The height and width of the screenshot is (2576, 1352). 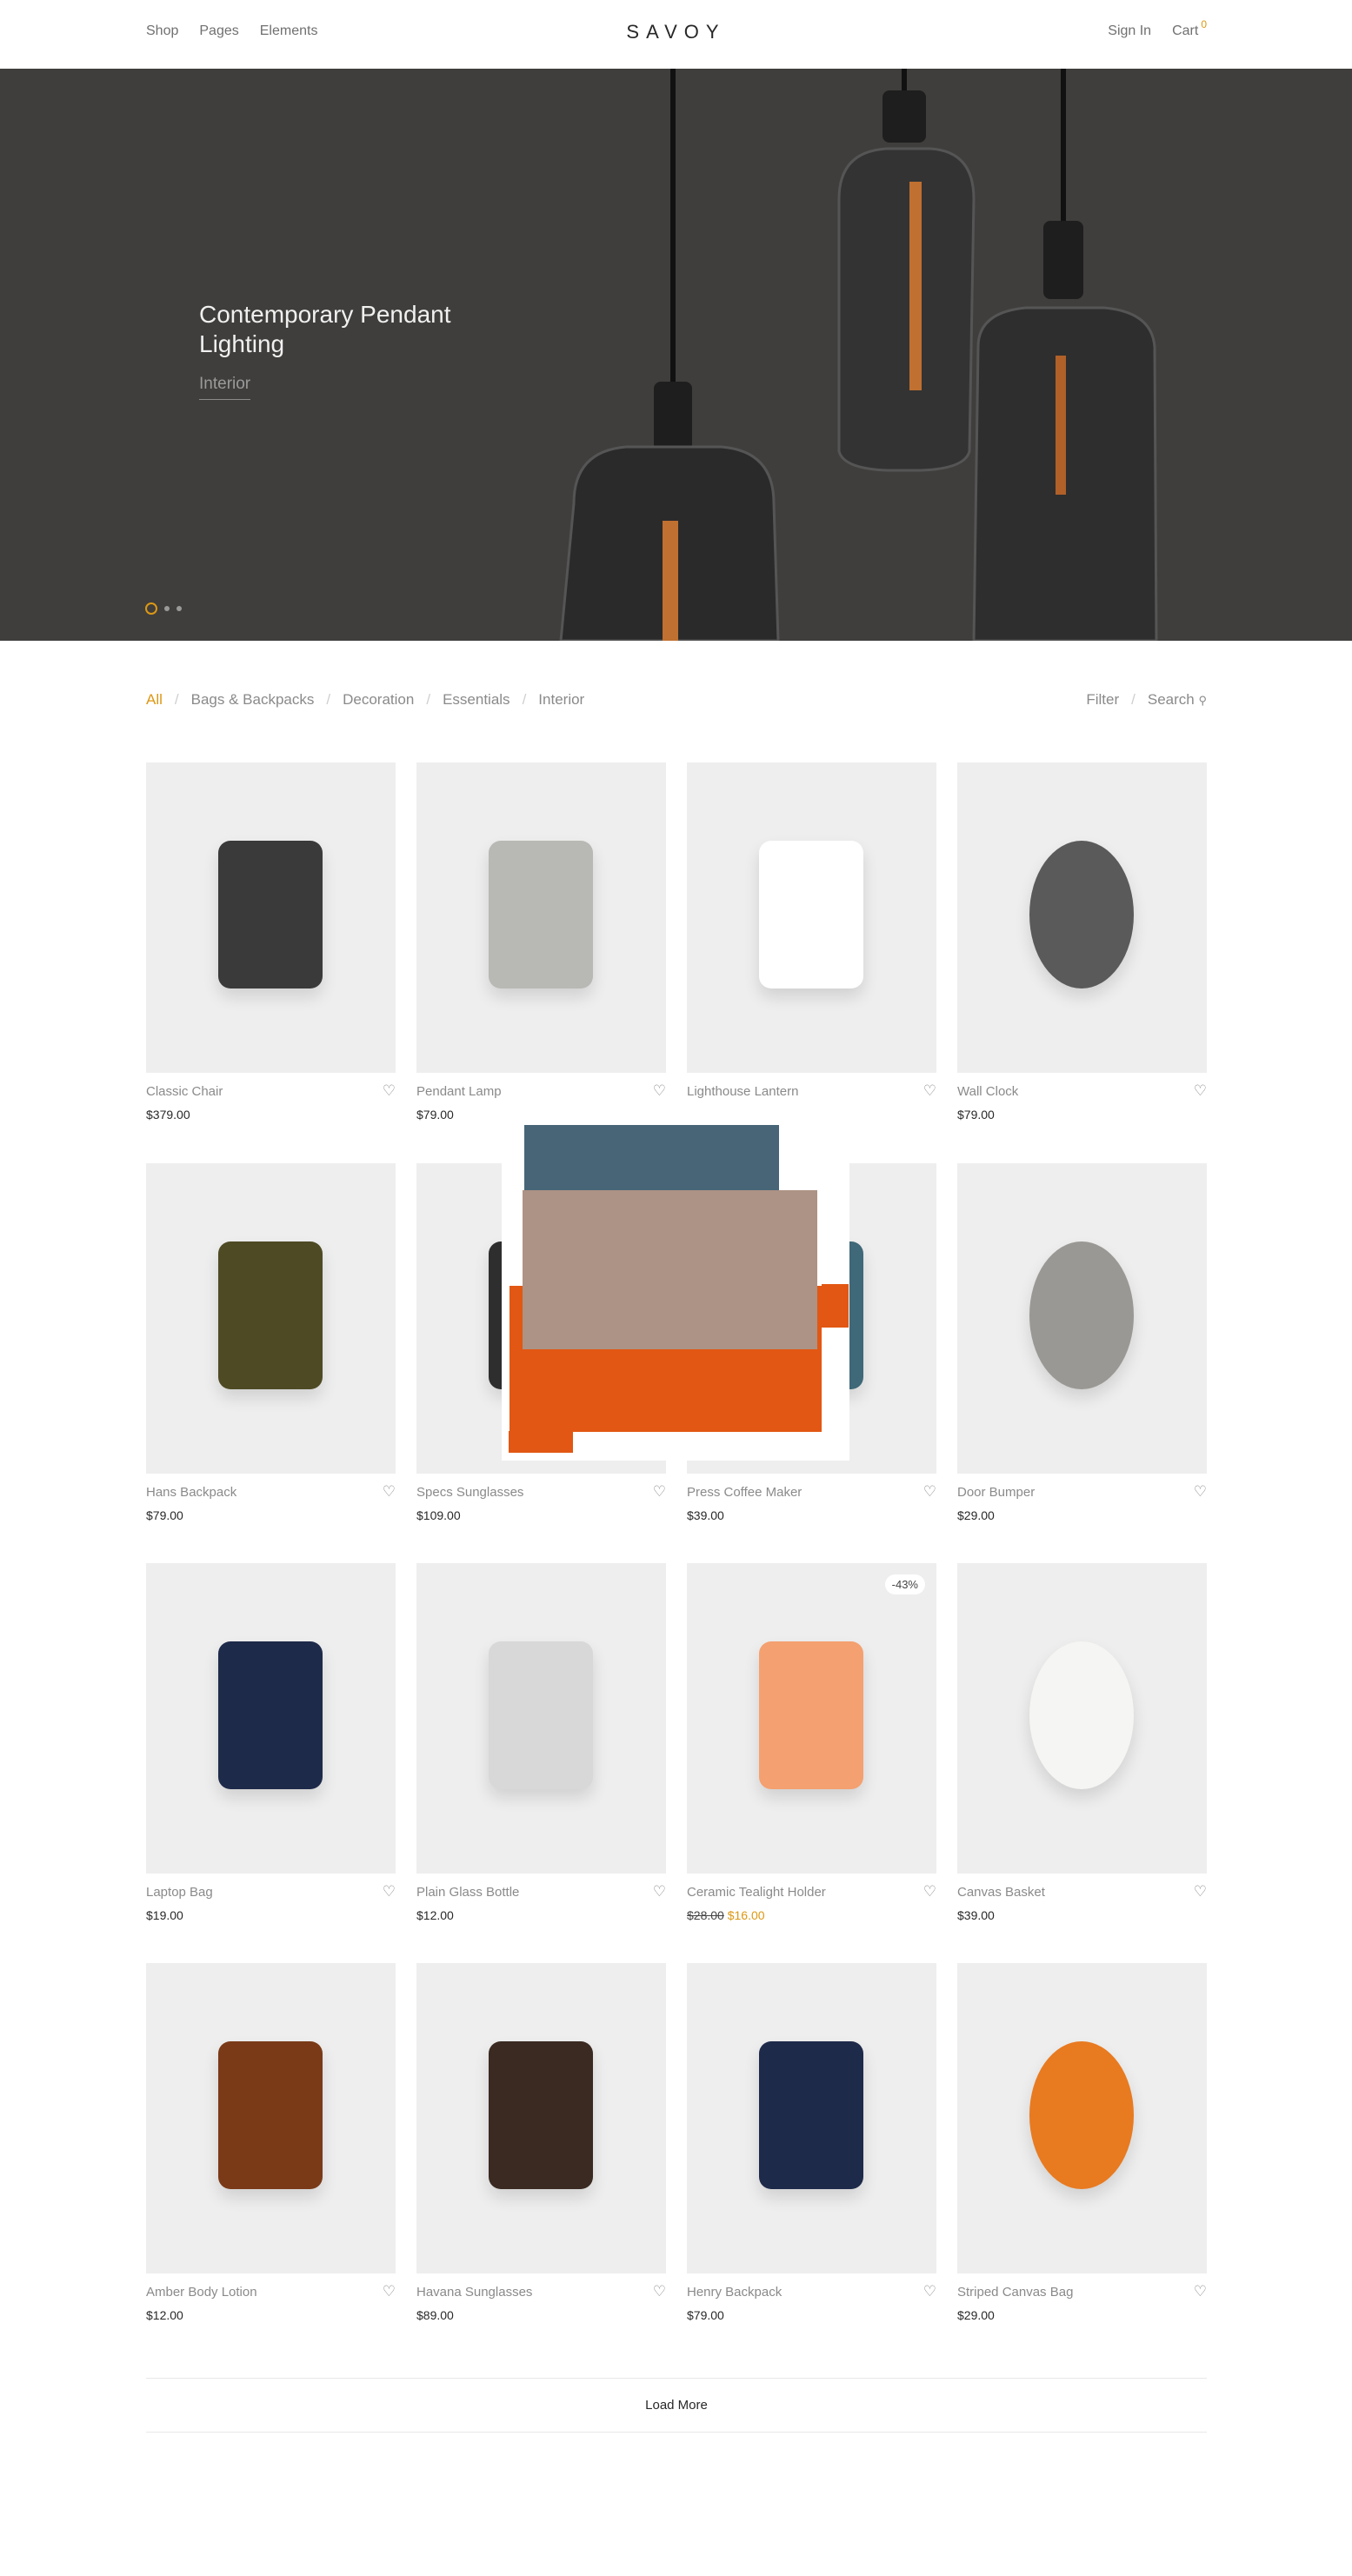 What do you see at coordinates (1001, 1892) in the screenshot?
I see `product-name: Canvas Basket` at bounding box center [1001, 1892].